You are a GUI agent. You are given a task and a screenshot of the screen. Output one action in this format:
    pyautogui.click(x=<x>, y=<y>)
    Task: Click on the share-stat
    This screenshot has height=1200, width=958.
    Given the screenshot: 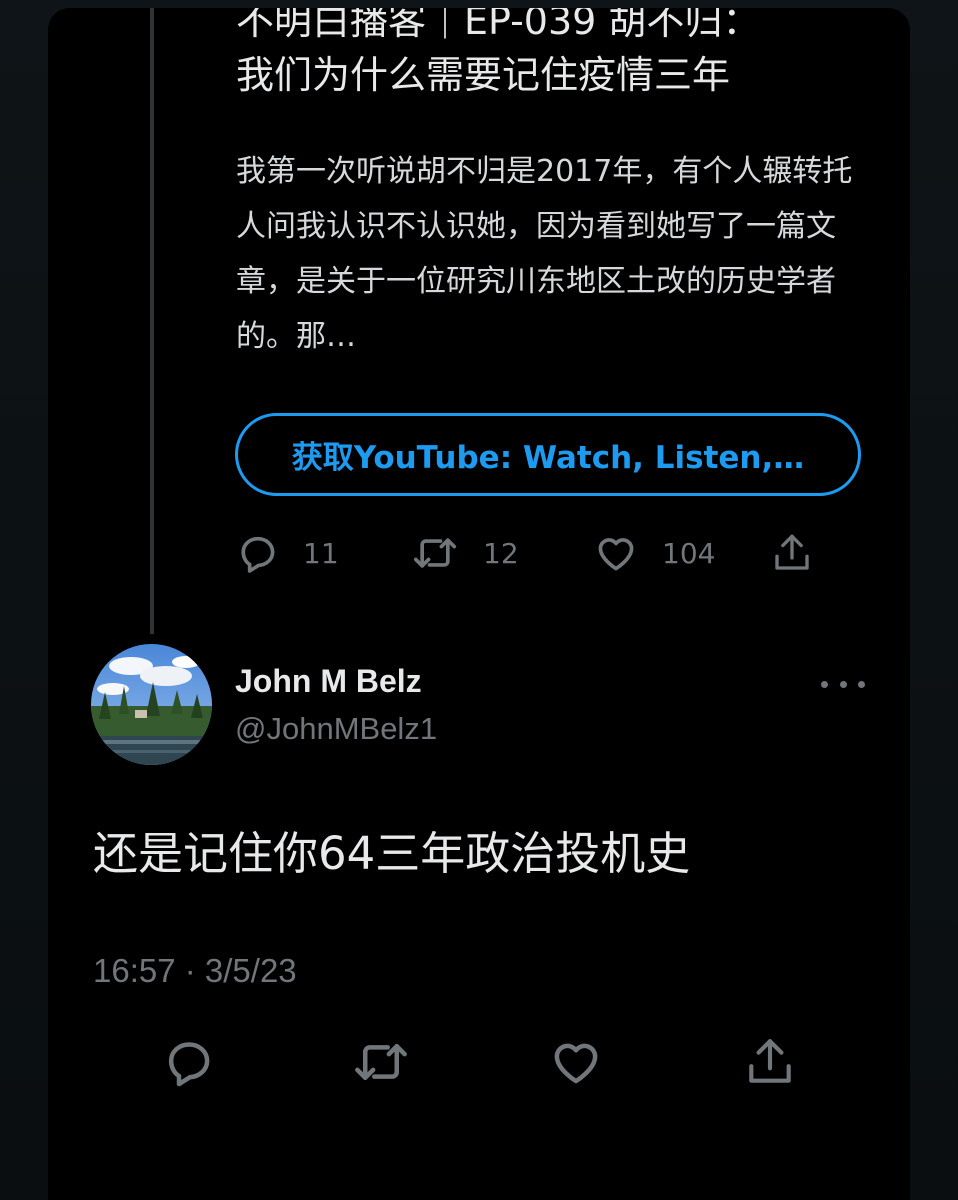 What is the action you would take?
    pyautogui.click(x=792, y=553)
    